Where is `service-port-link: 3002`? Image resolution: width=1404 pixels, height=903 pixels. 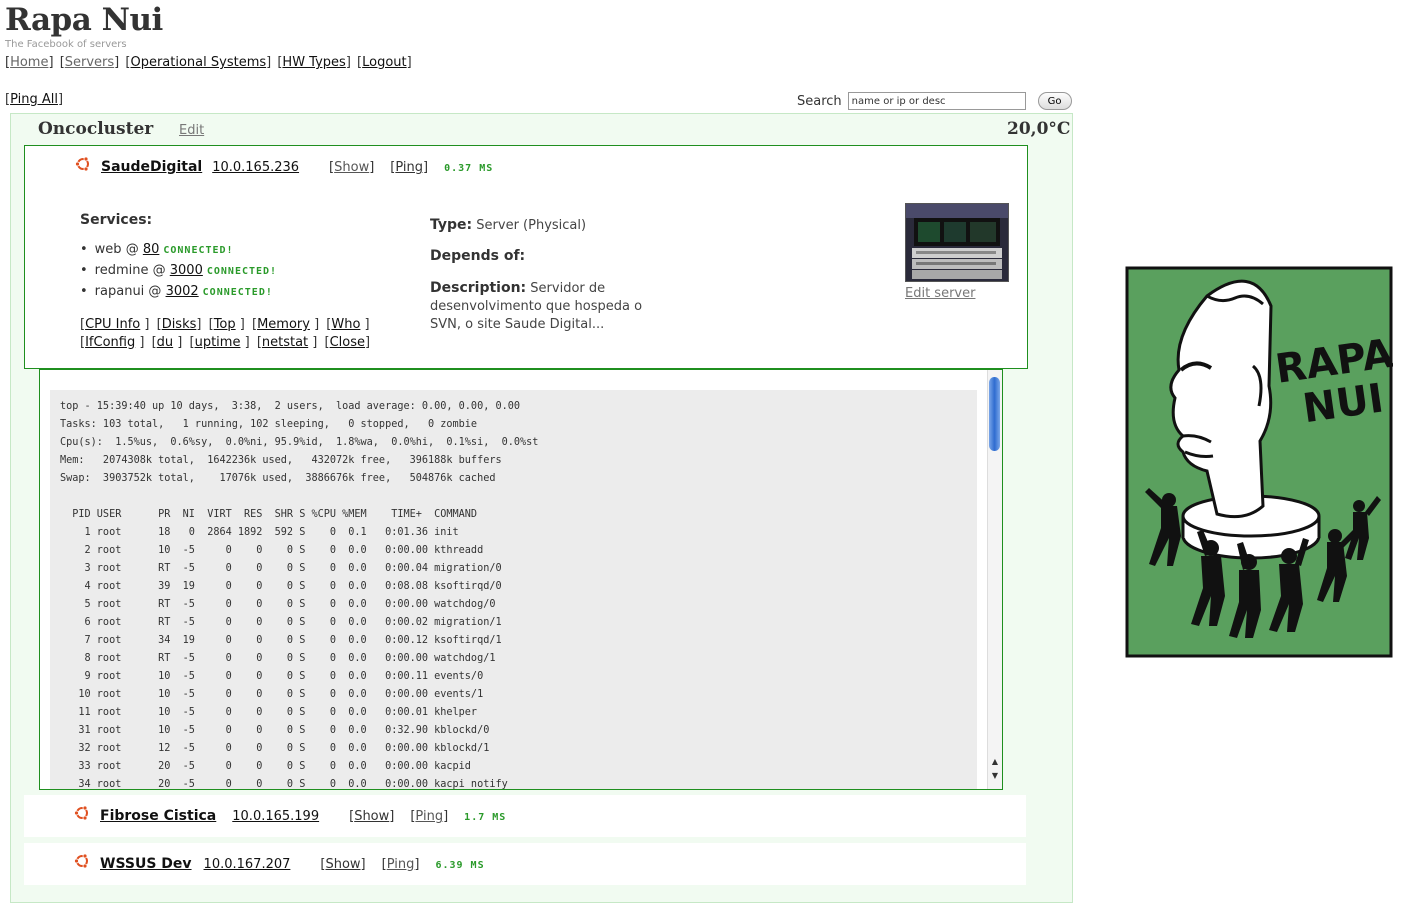 service-port-link: 3002 is located at coordinates (182, 291).